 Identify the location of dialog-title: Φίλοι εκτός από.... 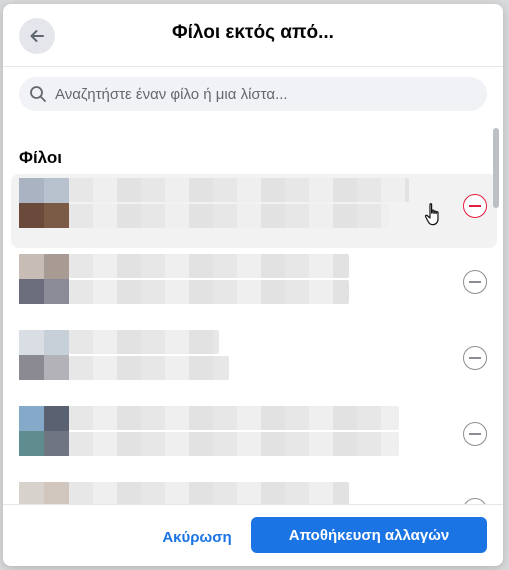
(253, 32).